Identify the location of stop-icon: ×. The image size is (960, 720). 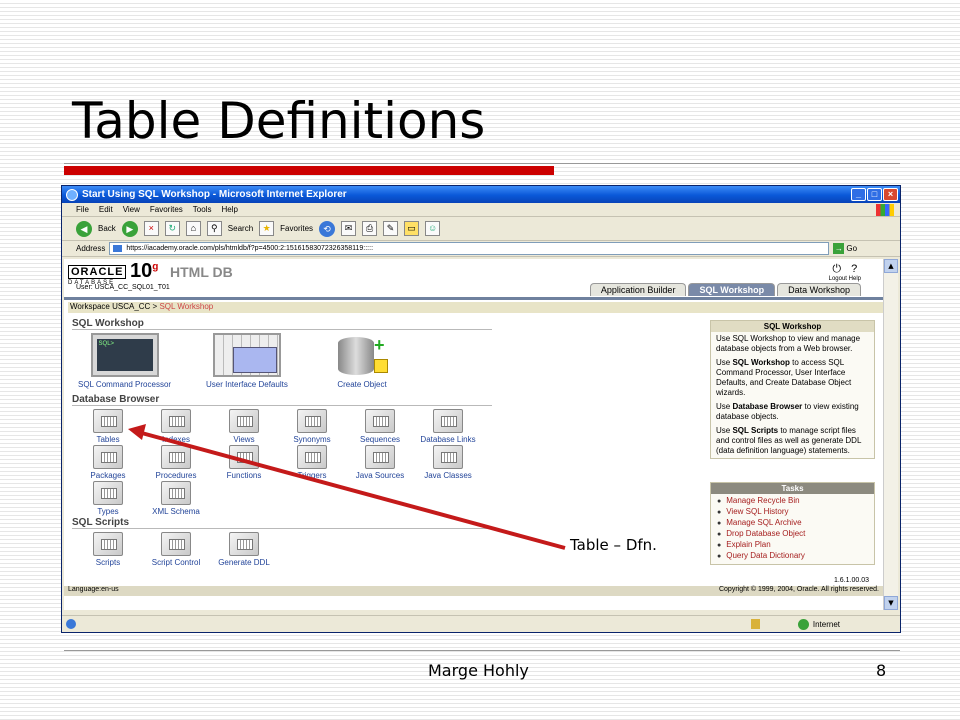
(151, 228).